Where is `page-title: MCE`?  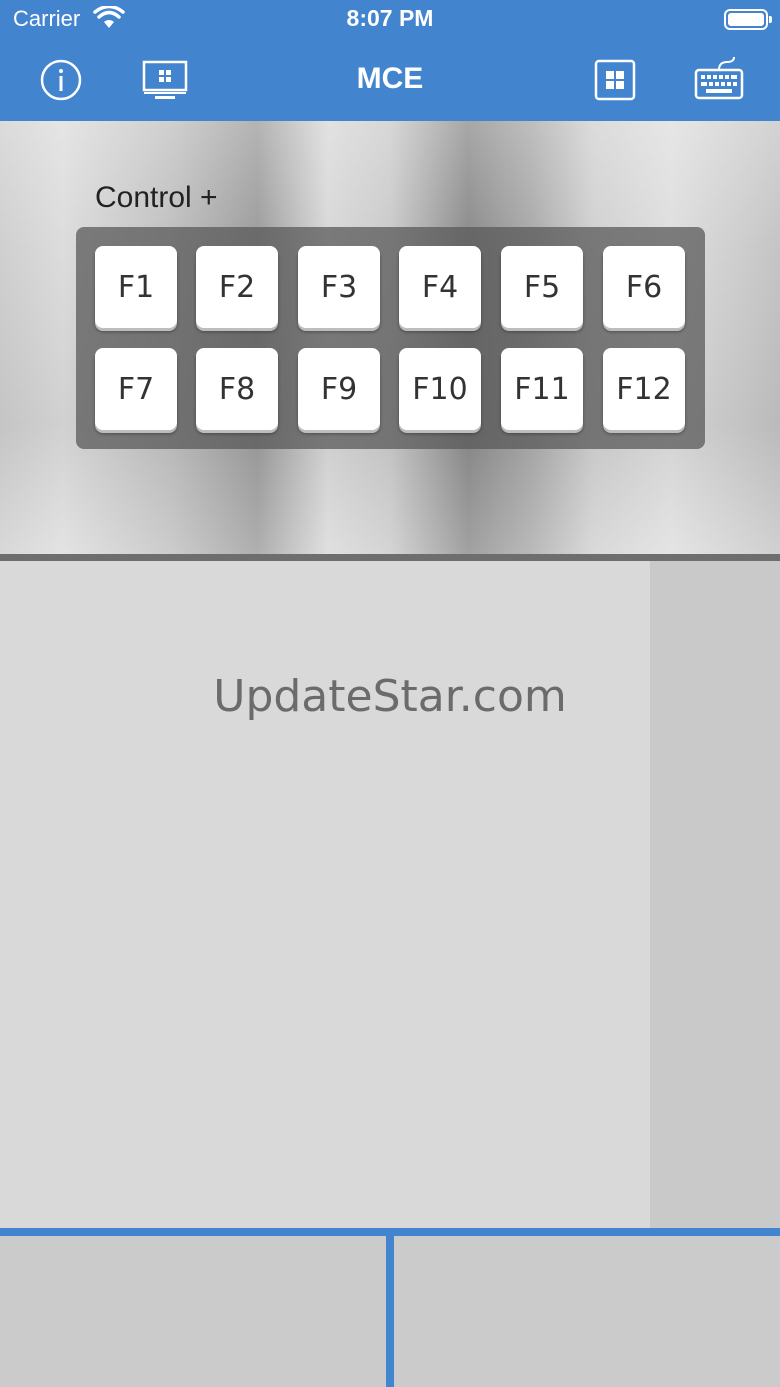
page-title: MCE is located at coordinates (390, 78).